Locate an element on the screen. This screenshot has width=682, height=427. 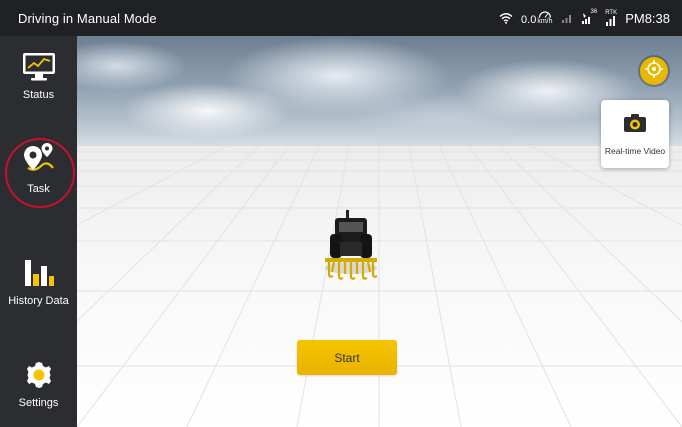
speed-value: 0.0 is located at coordinates (529, 20).